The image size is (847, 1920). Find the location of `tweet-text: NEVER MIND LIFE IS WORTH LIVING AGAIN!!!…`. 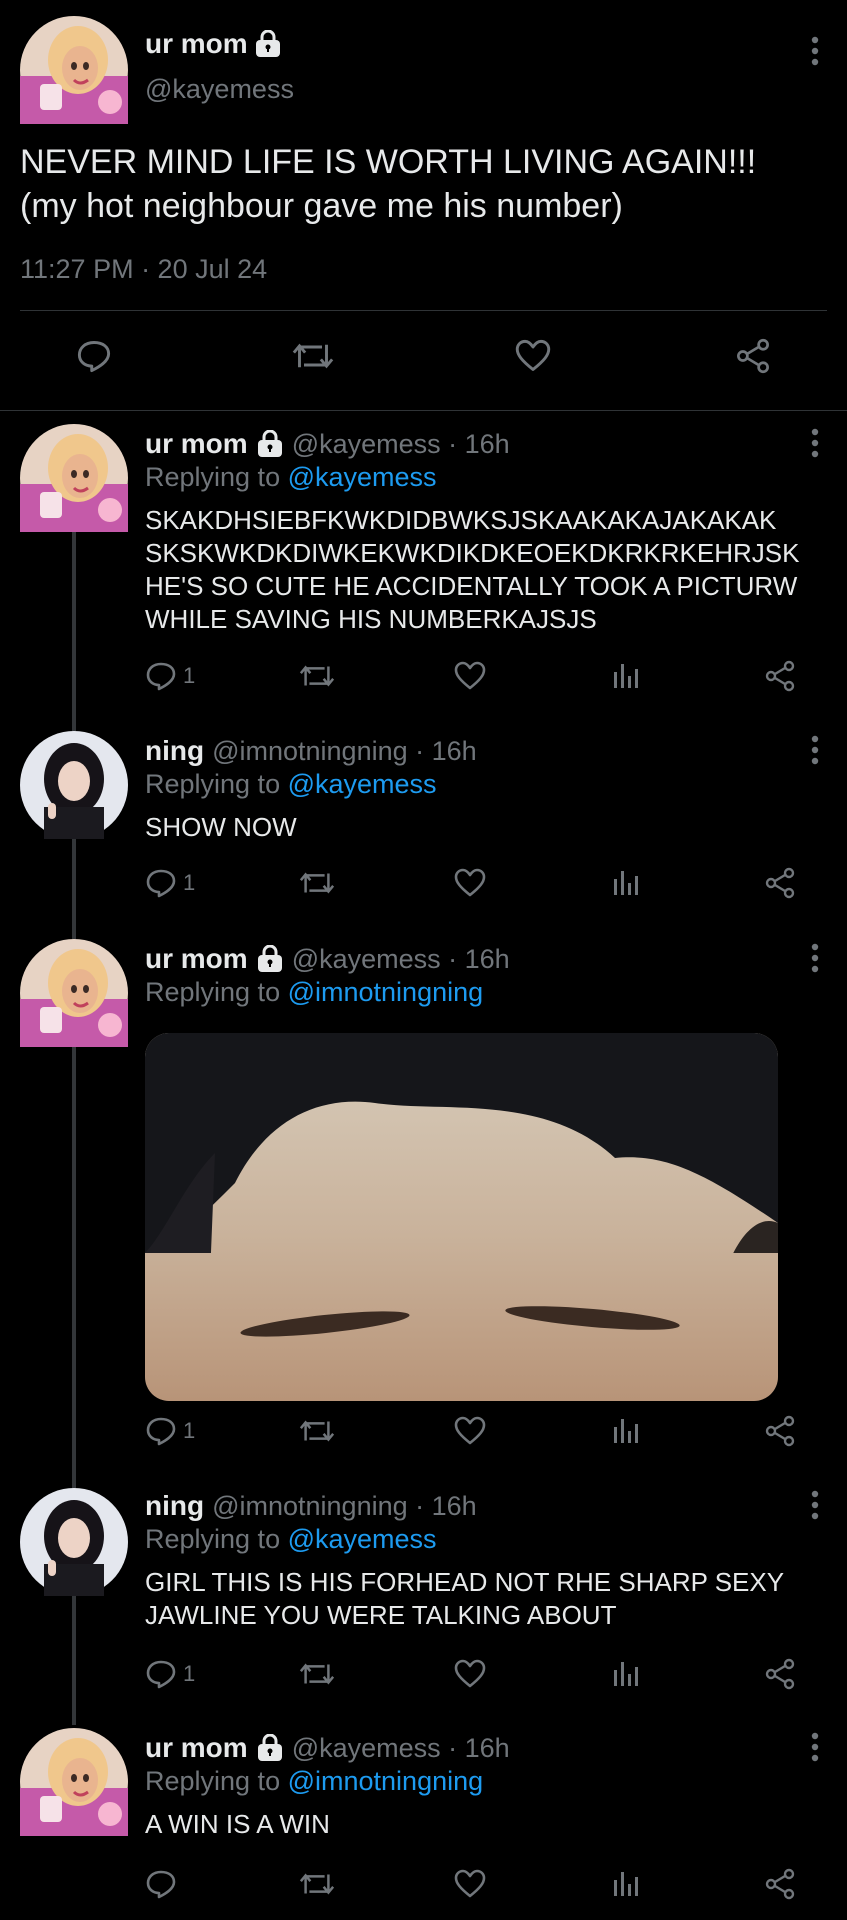

tweet-text: NEVER MIND LIFE IS WORTH LIVING AGAIN!!!… is located at coordinates (420, 184).